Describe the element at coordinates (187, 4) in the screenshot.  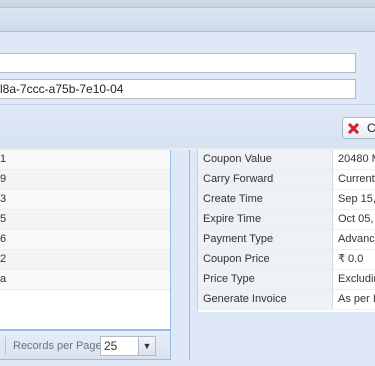
I see `window-top-strip` at that location.